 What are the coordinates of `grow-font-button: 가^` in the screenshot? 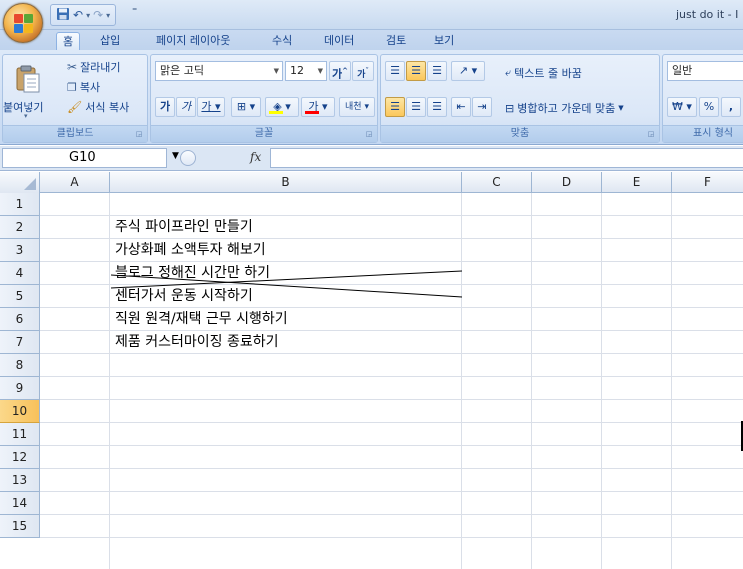 It's located at (340, 71).